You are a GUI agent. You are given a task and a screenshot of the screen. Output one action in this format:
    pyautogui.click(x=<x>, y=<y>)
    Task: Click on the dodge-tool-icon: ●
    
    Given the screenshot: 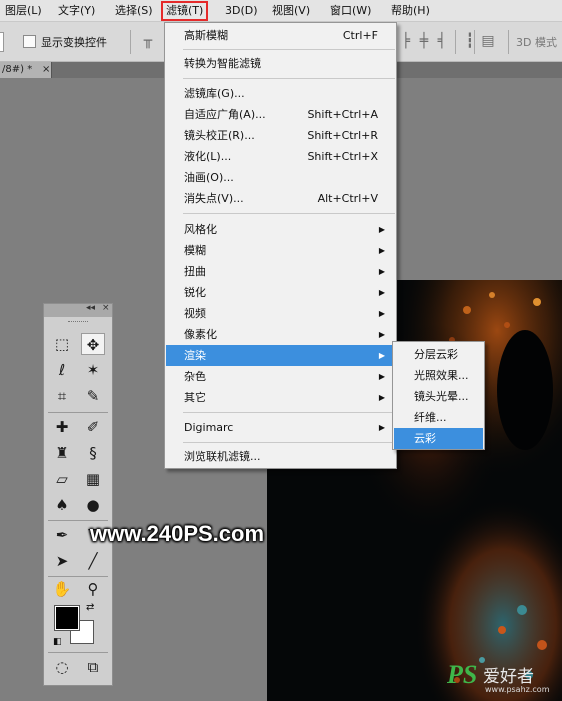 What is the action you would take?
    pyautogui.click(x=93, y=505)
    